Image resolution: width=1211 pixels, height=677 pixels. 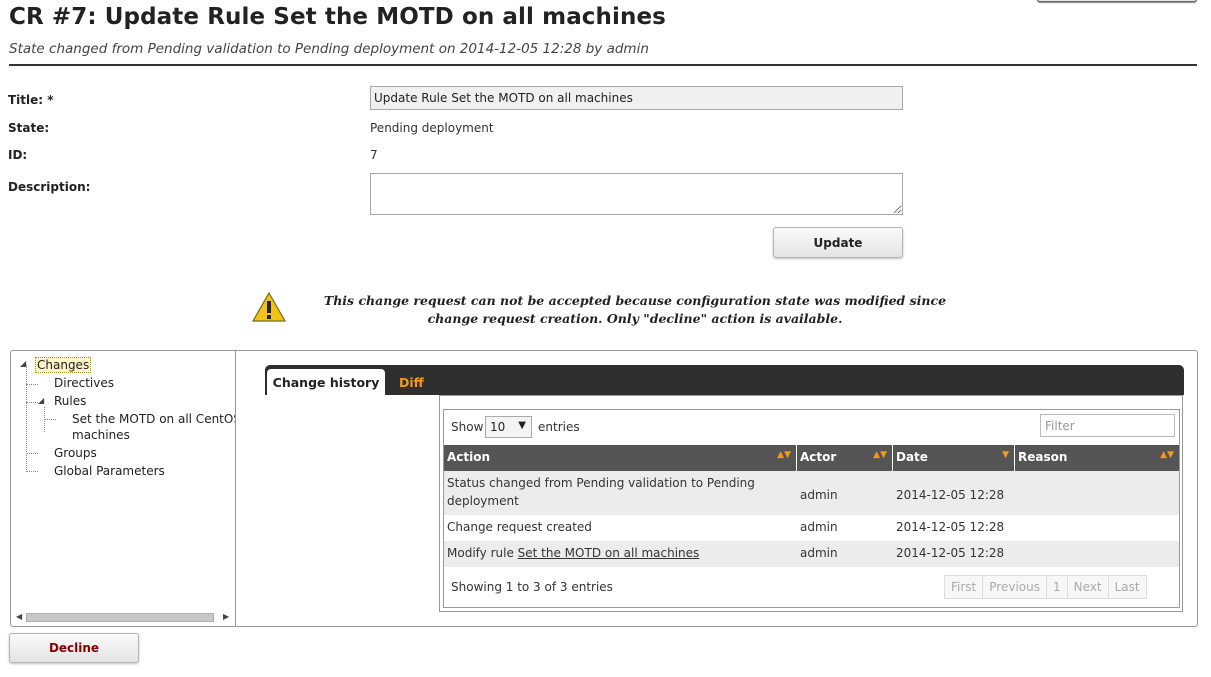 I want to click on description-textarea, so click(x=636, y=194).